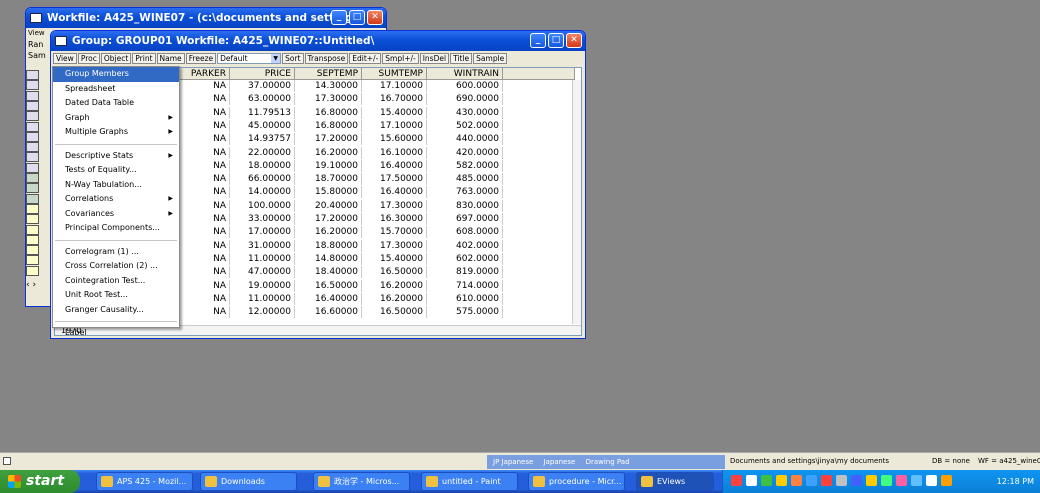 Image resolution: width=1040 pixels, height=493 pixels. What do you see at coordinates (116, 214) in the screenshot?
I see `menu-item-covariances: Covariances ▶` at bounding box center [116, 214].